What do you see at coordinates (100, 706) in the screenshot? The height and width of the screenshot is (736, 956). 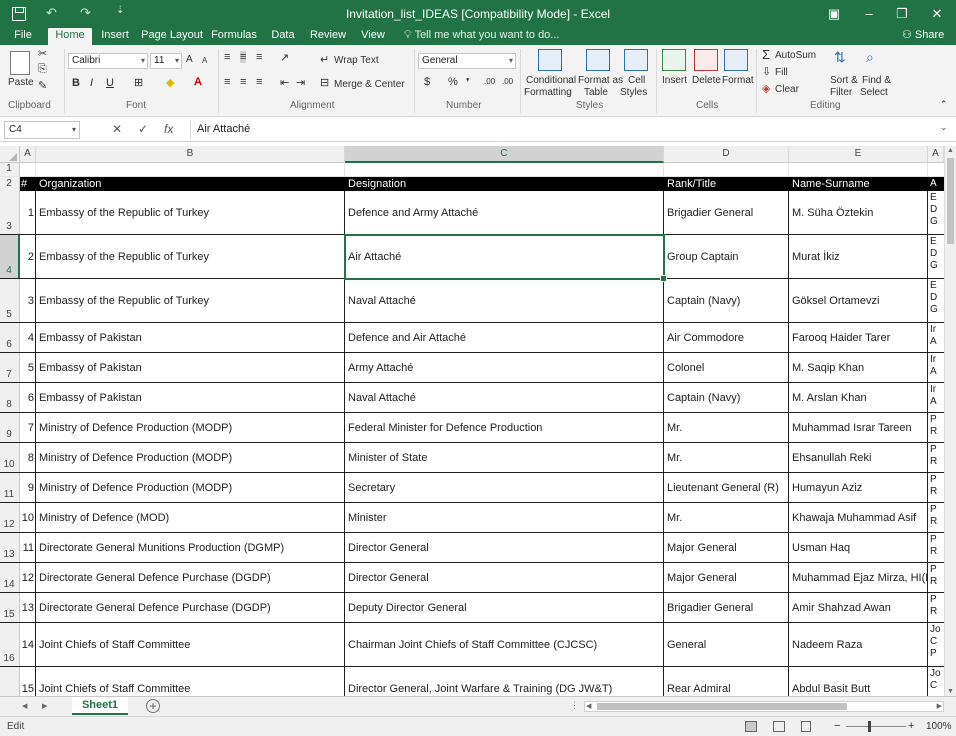 I see `sheet-tab-sheet1: Sheet1` at bounding box center [100, 706].